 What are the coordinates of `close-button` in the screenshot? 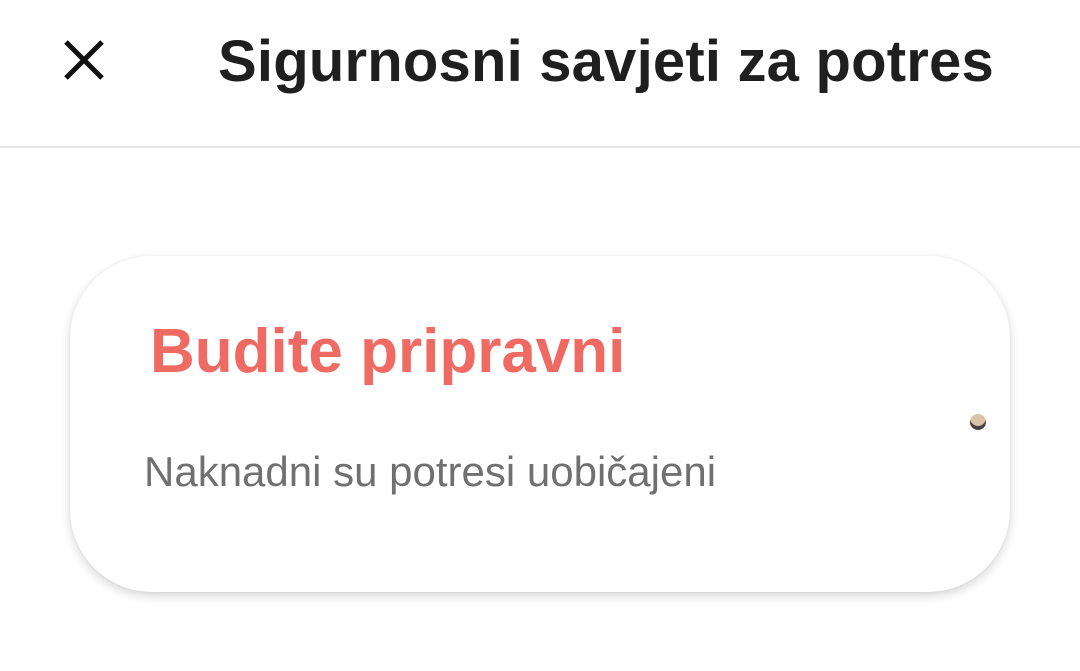 It's located at (84, 60).